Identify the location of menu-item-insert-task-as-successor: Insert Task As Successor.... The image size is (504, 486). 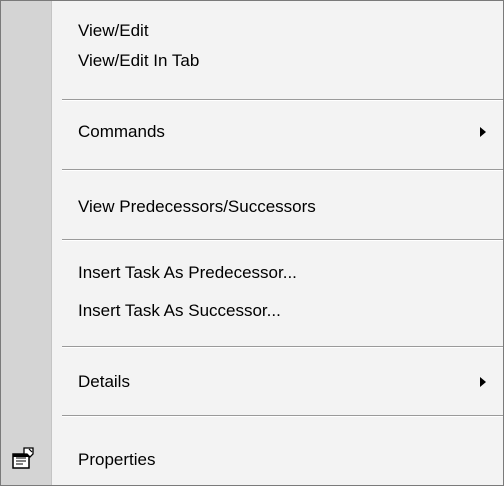
(277, 311).